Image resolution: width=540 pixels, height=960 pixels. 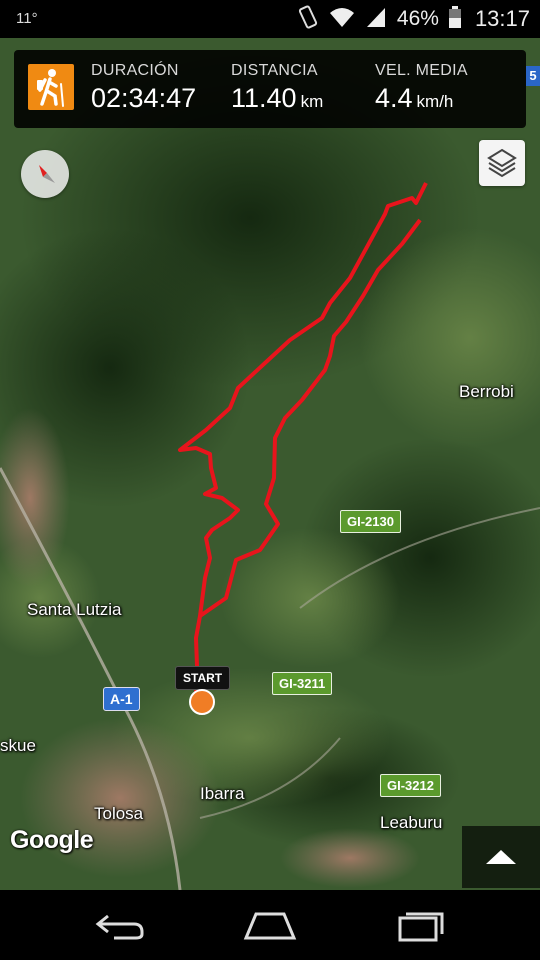 I want to click on place-label-berrobi: Berrobi, so click(x=486, y=391).